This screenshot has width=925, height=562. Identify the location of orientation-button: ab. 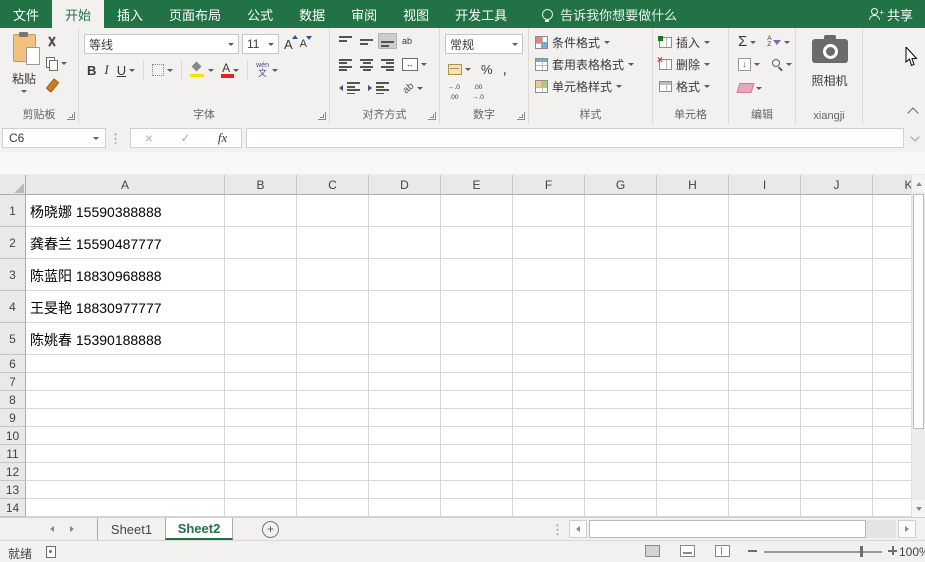
(413, 88).